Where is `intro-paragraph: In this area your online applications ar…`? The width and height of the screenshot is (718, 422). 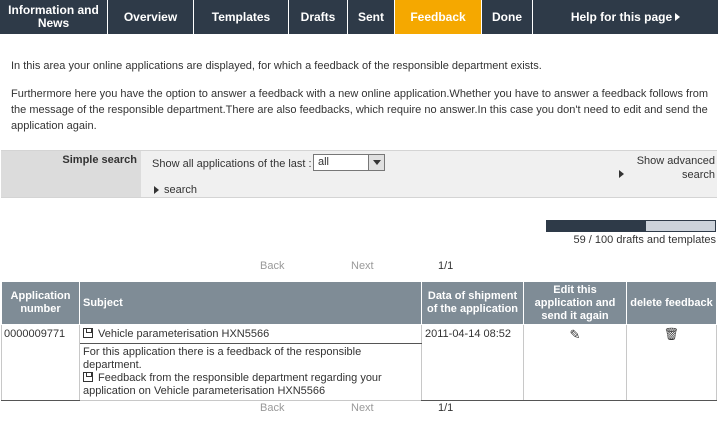 intro-paragraph: In this area your online applications ar… is located at coordinates (276, 66).